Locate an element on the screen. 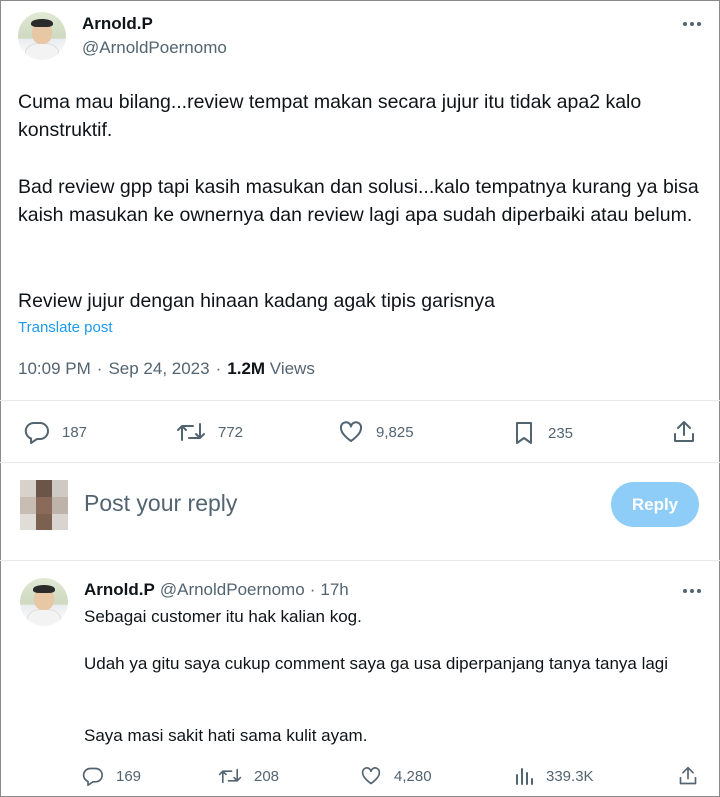 This screenshot has height=797, width=720. reply-repost-action: 208 is located at coordinates (248, 776).